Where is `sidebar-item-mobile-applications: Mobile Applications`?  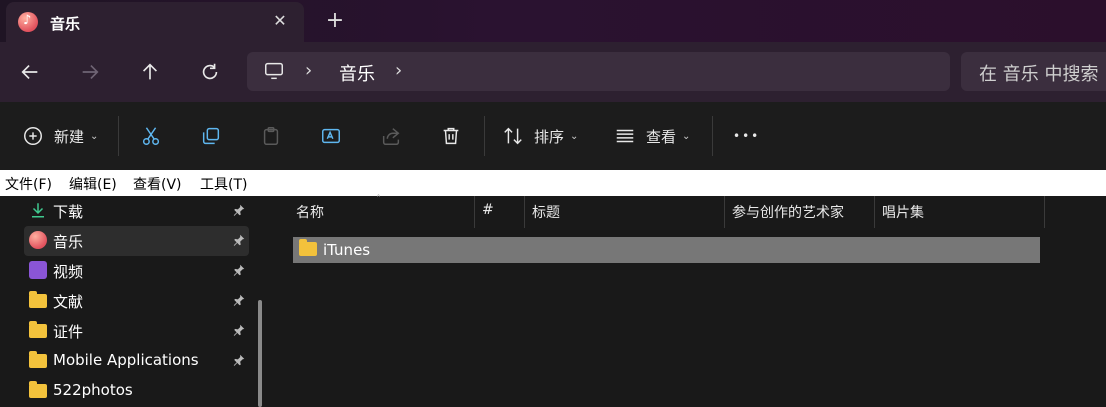
sidebar-item-mobile-applications: Mobile Applications is located at coordinates (136, 361).